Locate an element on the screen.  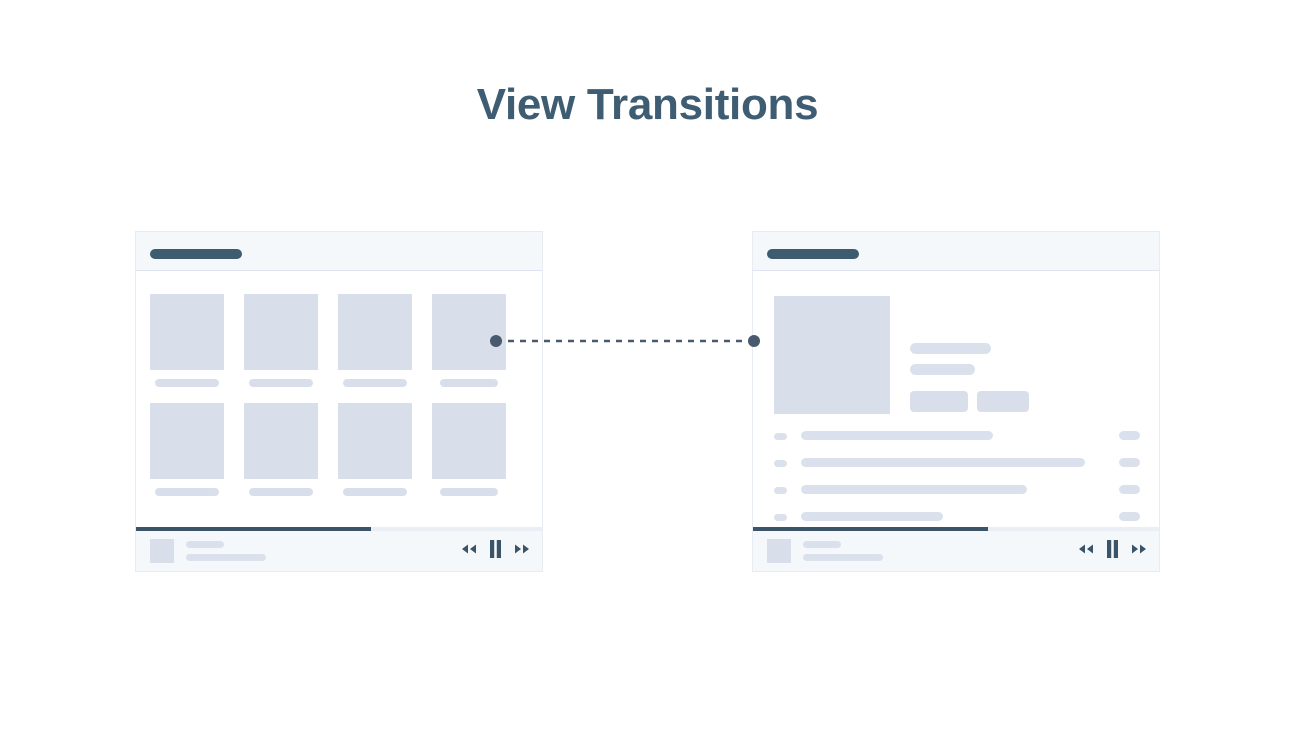
hero-actions is located at coordinates (985, 401).